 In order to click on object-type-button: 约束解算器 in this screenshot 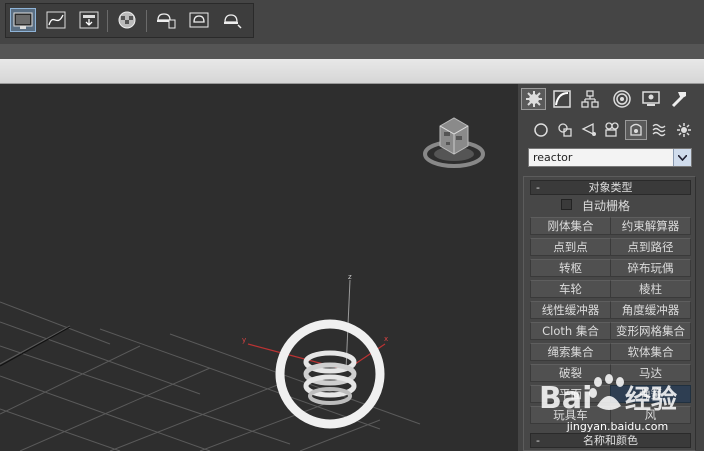, I will do `click(650, 226)`.